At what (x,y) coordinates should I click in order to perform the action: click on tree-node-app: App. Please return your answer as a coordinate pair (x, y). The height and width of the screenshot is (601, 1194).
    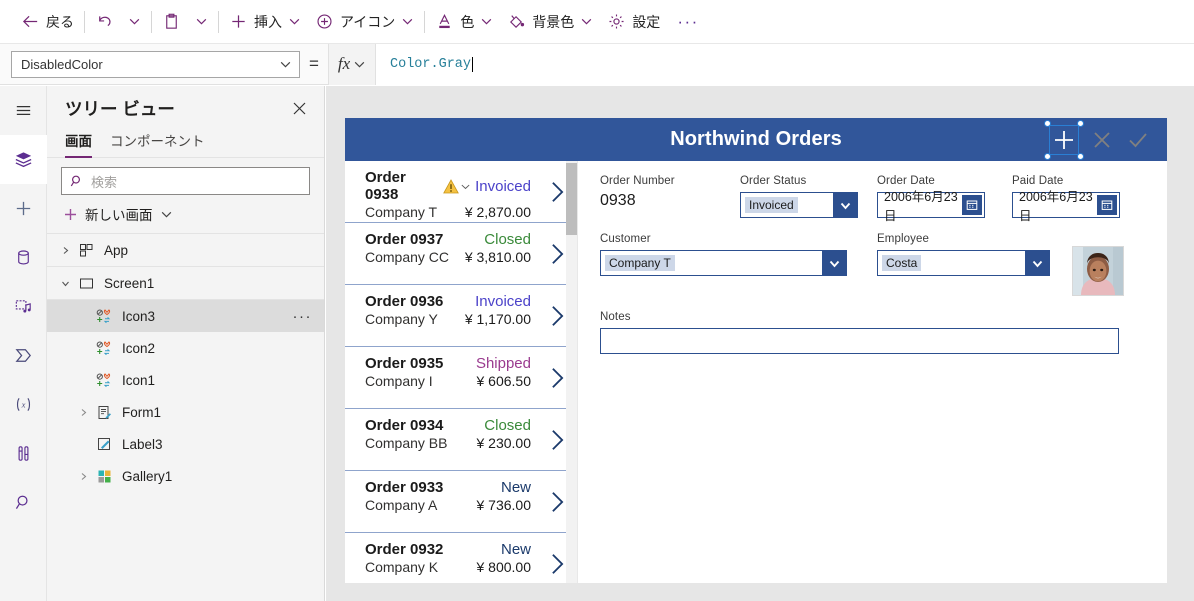
    Looking at the image, I should click on (185, 250).